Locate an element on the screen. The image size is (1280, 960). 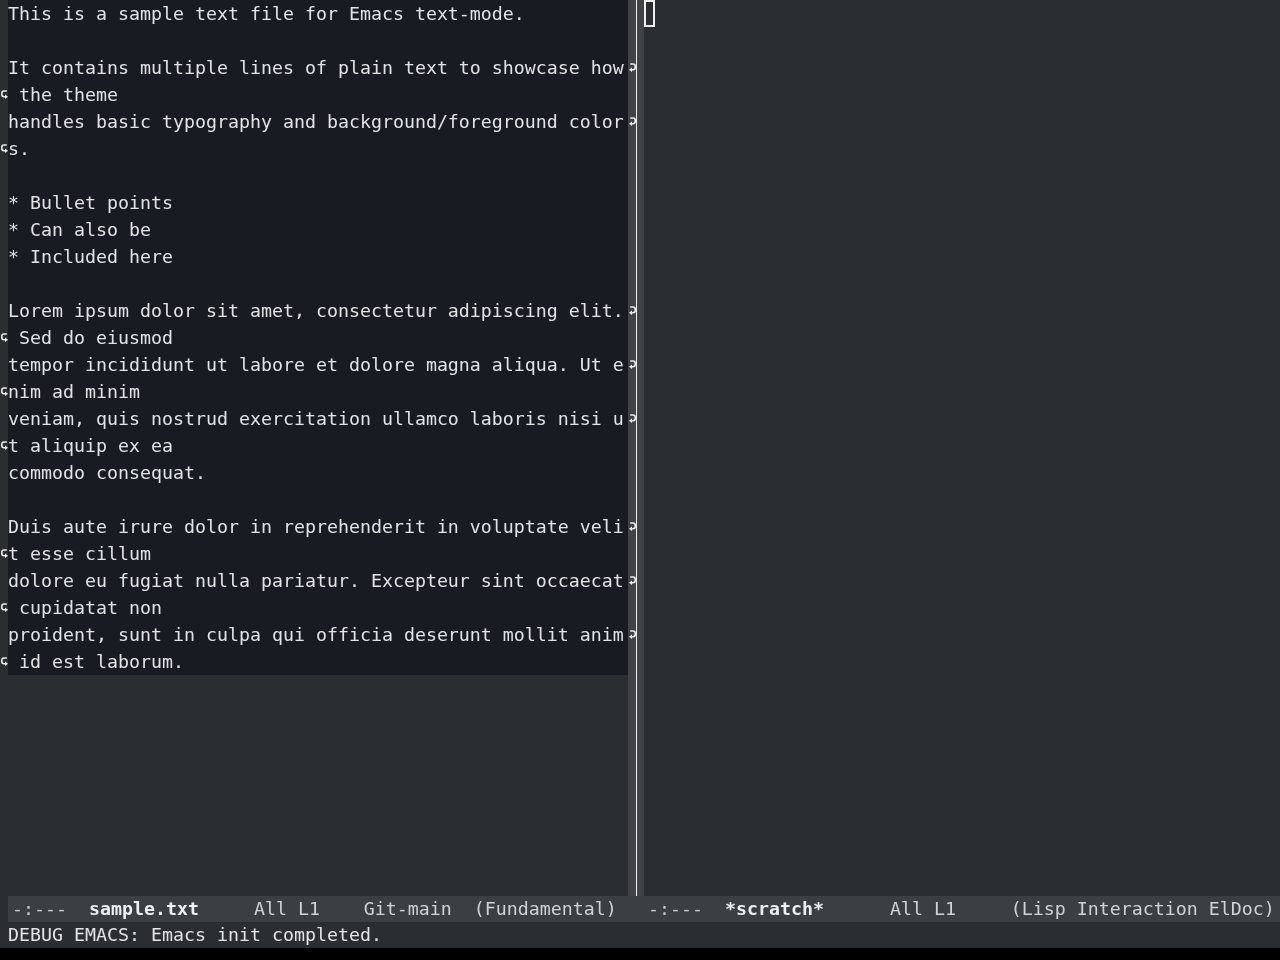
text-line: * Included here is located at coordinates (90, 256).